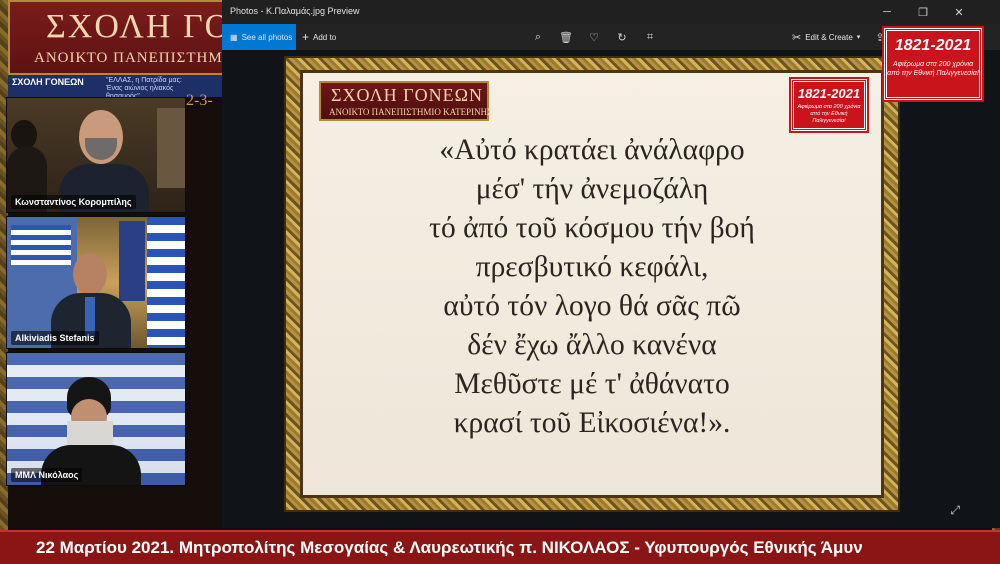 The width and height of the screenshot is (1000, 564). Describe the element at coordinates (592, 189) in the screenshot. I see `poem-line: μέσ' τήν ἀνεμοζάλη` at that location.